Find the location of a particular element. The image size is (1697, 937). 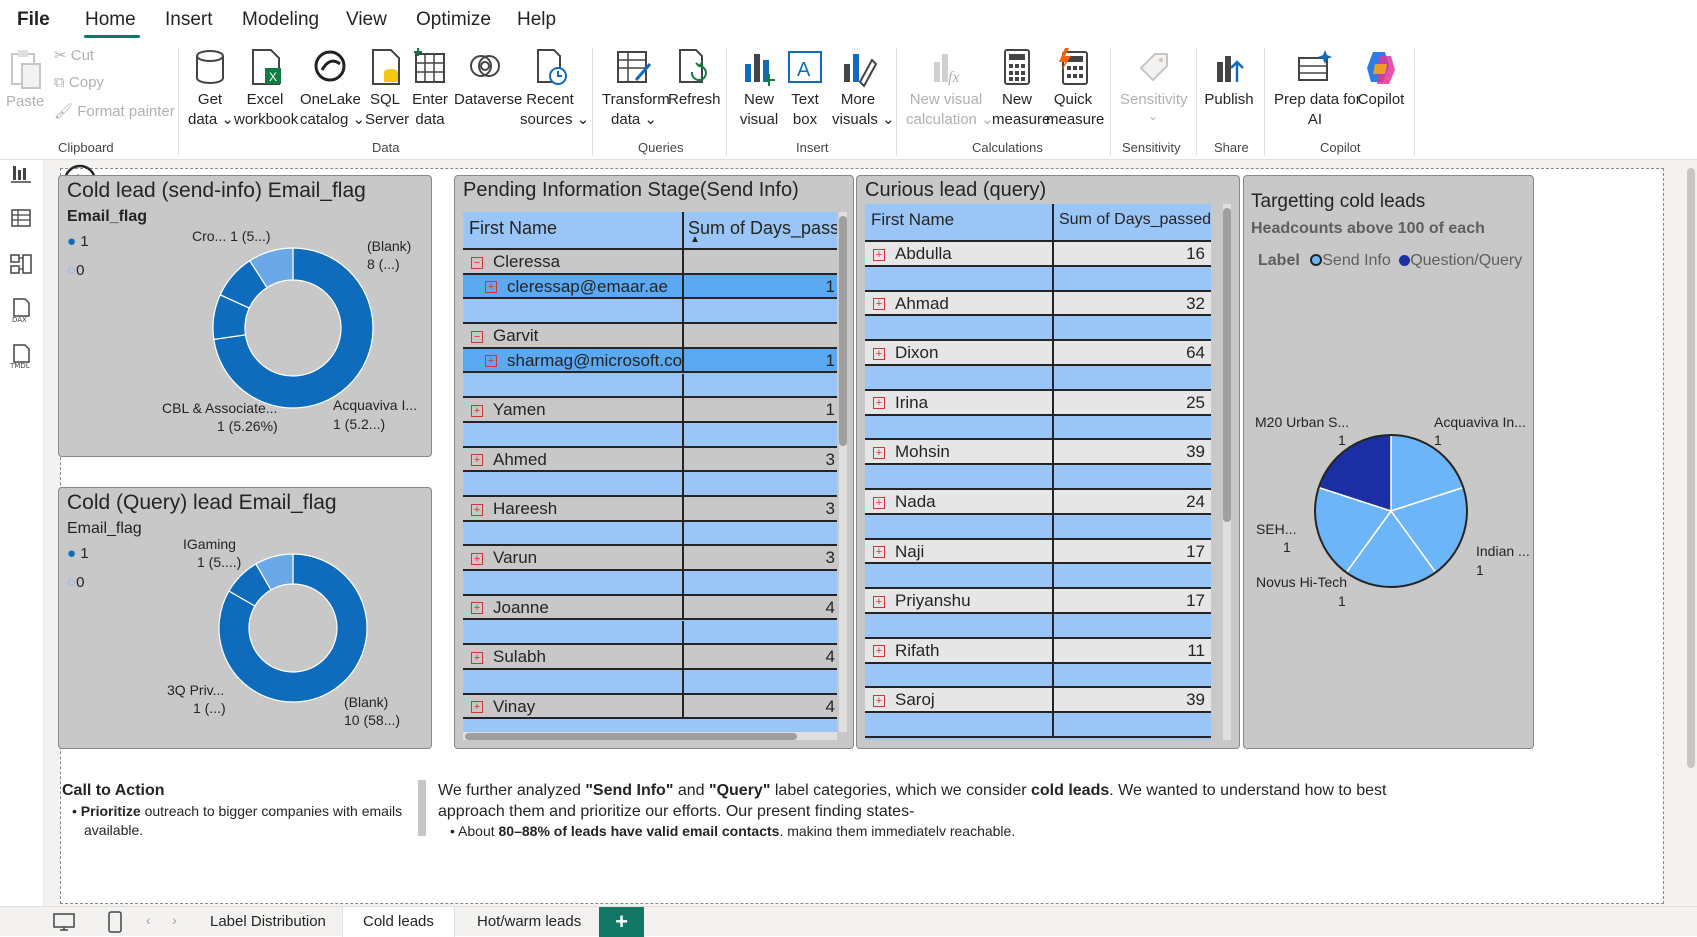

add-page-button: + is located at coordinates (621, 922).